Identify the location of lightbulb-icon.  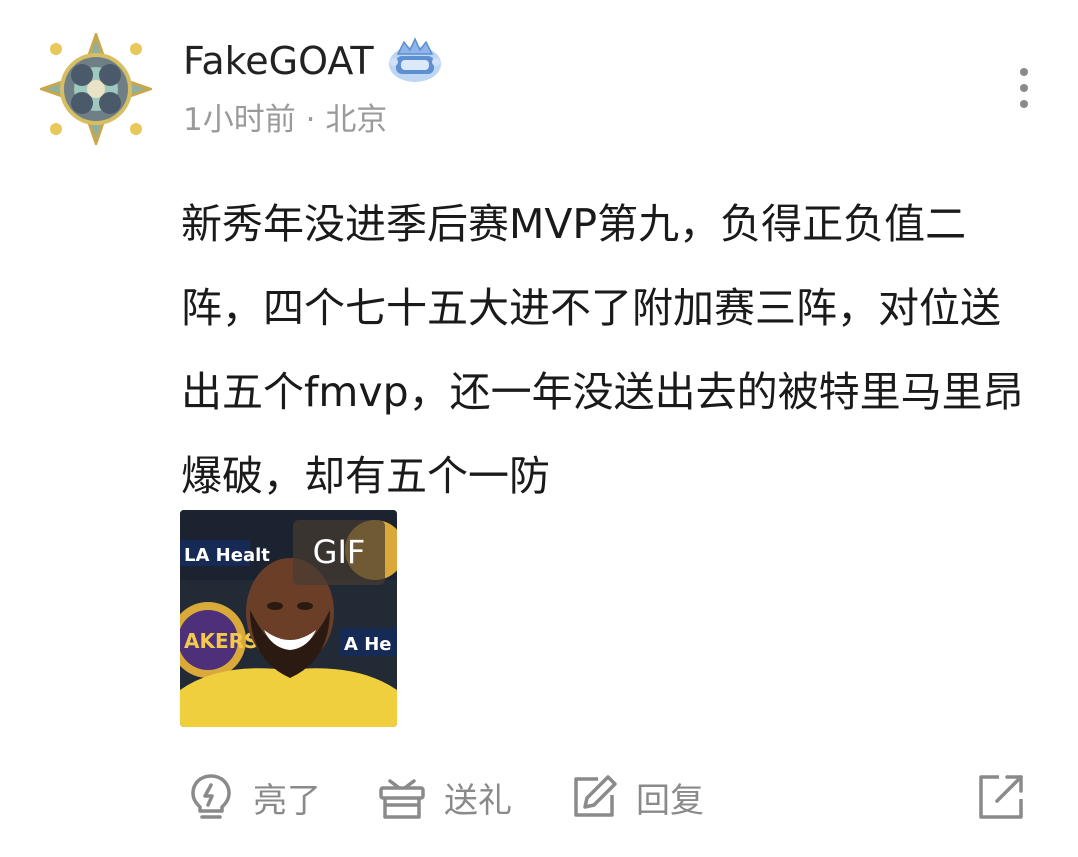
(211, 796).